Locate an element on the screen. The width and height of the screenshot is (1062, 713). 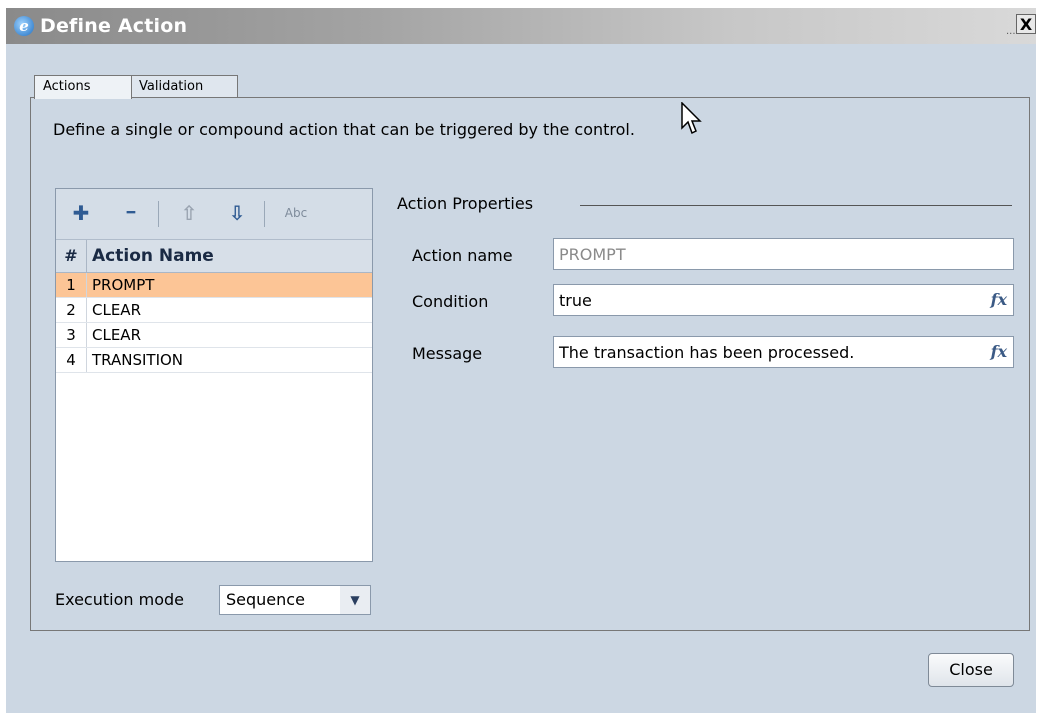
execution-mode-label: Execution mode is located at coordinates (119, 599).